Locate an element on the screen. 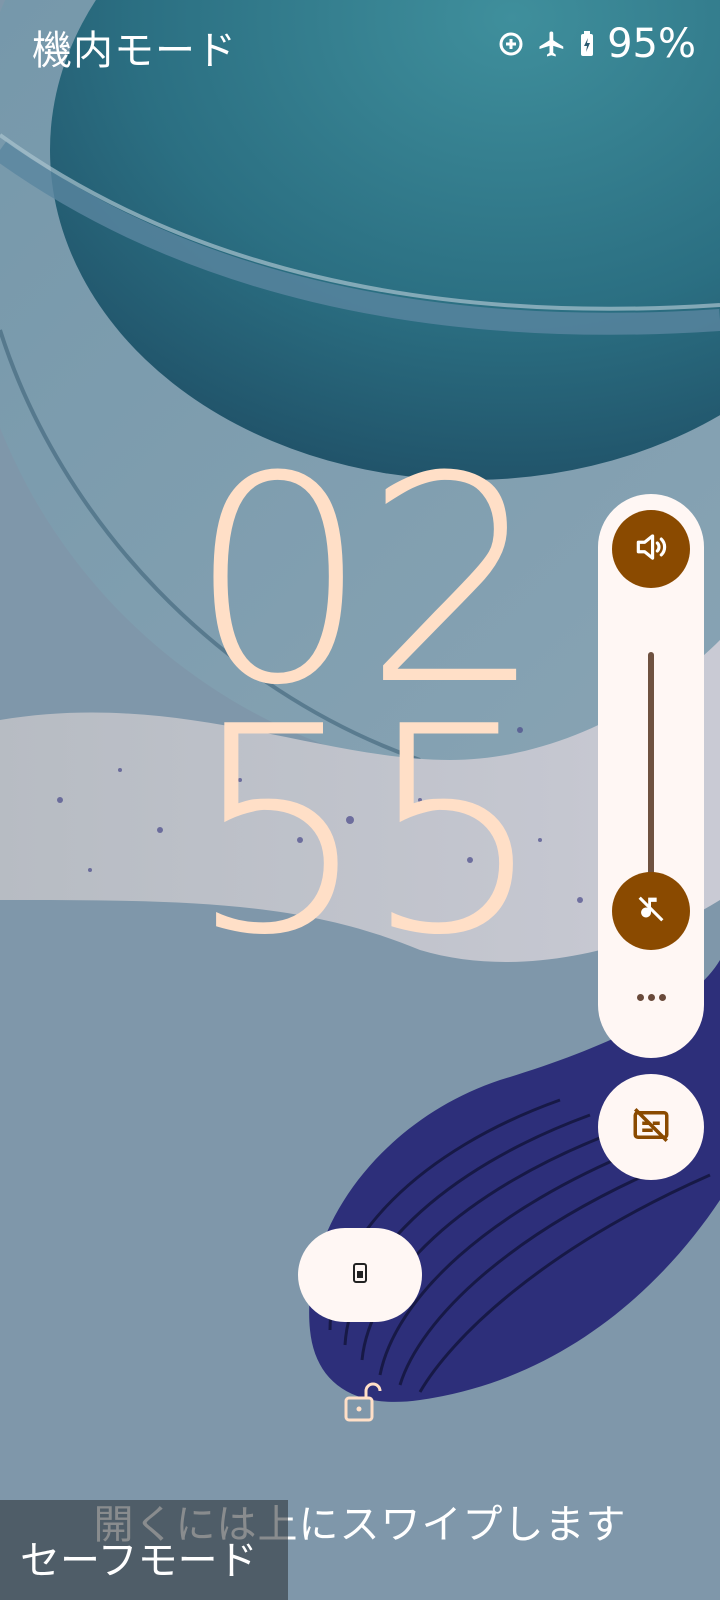 The width and height of the screenshot is (720, 1600). airplane-mode-label: 機内モード is located at coordinates (134, 51).